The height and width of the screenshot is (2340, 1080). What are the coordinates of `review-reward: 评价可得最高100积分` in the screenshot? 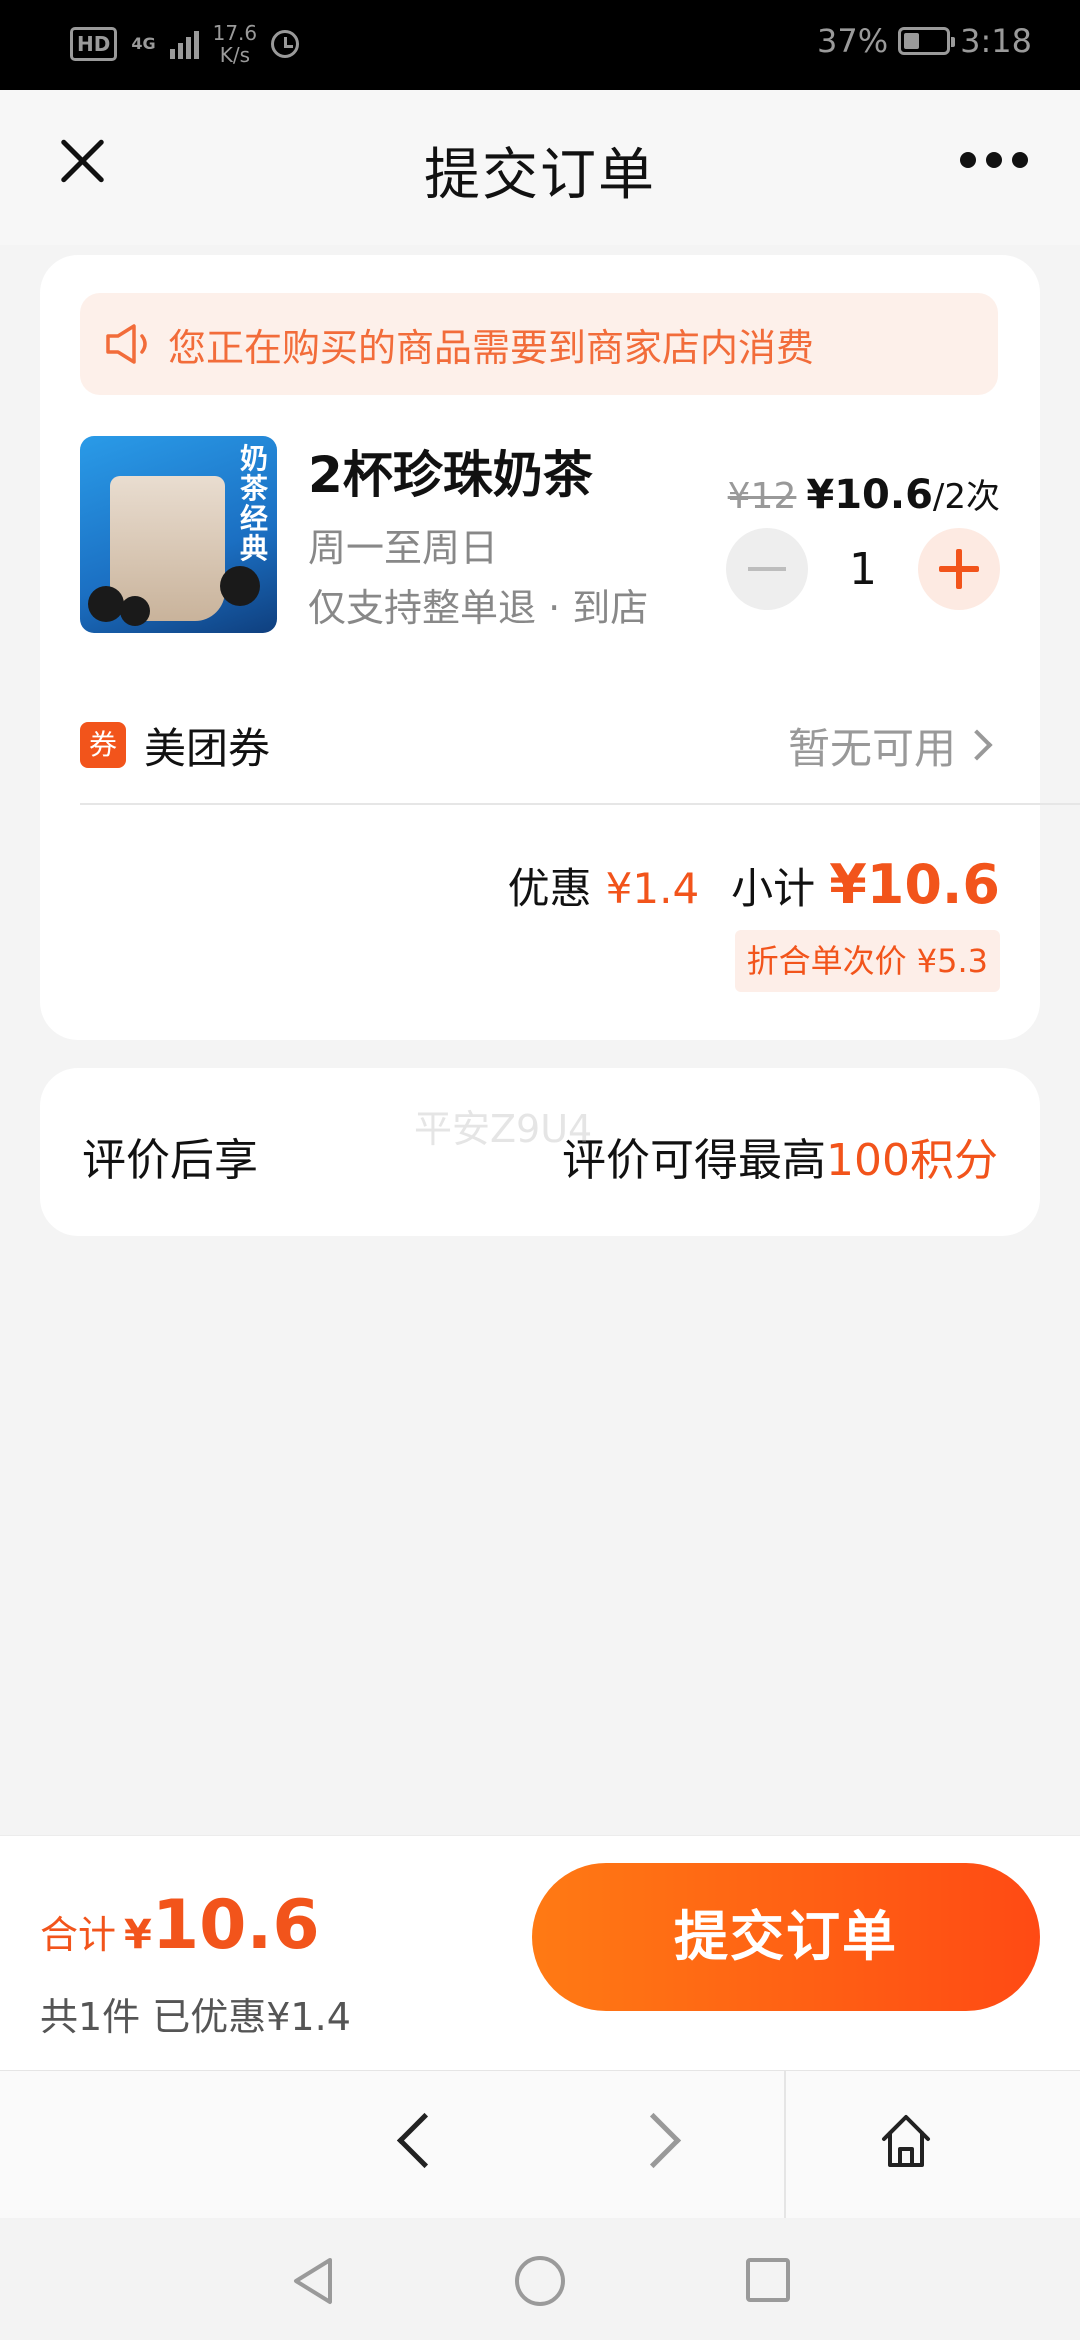 It's located at (780, 1156).